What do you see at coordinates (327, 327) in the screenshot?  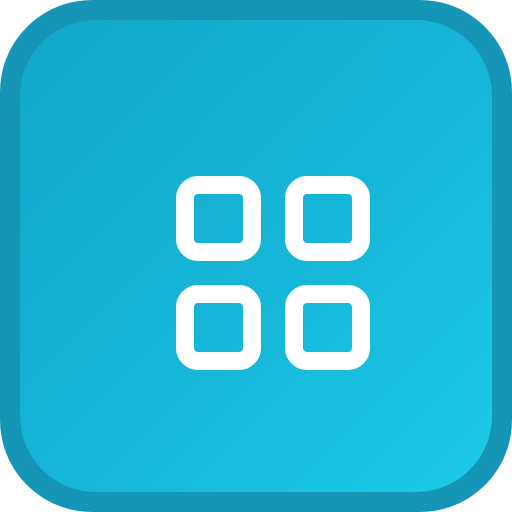 I see `grid-cell-bottom-right` at bounding box center [327, 327].